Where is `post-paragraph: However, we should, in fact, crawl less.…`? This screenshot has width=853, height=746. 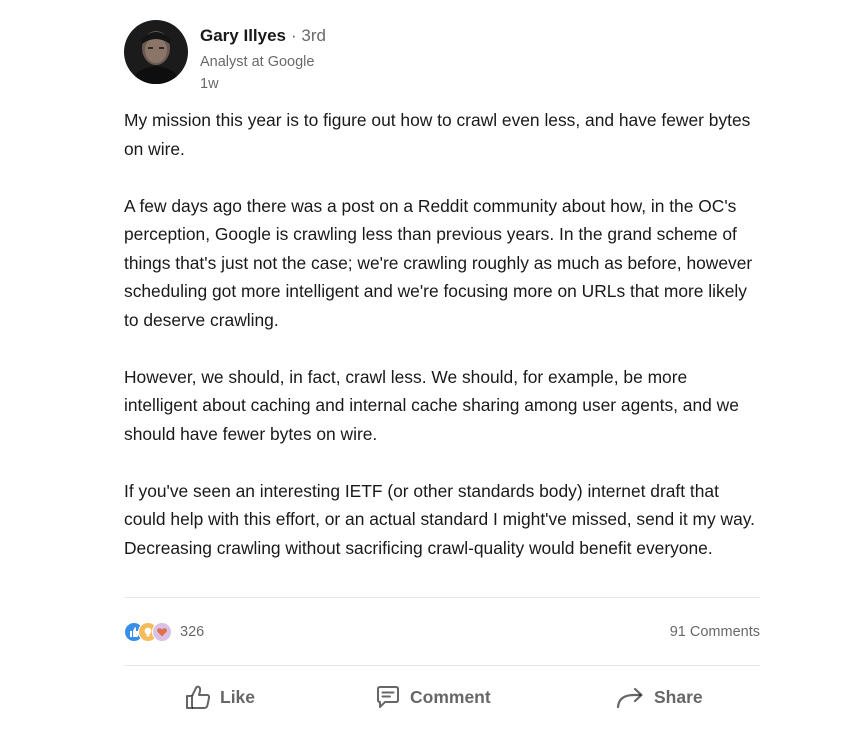 post-paragraph: However, we should, in fact, crawl less.… is located at coordinates (431, 405).